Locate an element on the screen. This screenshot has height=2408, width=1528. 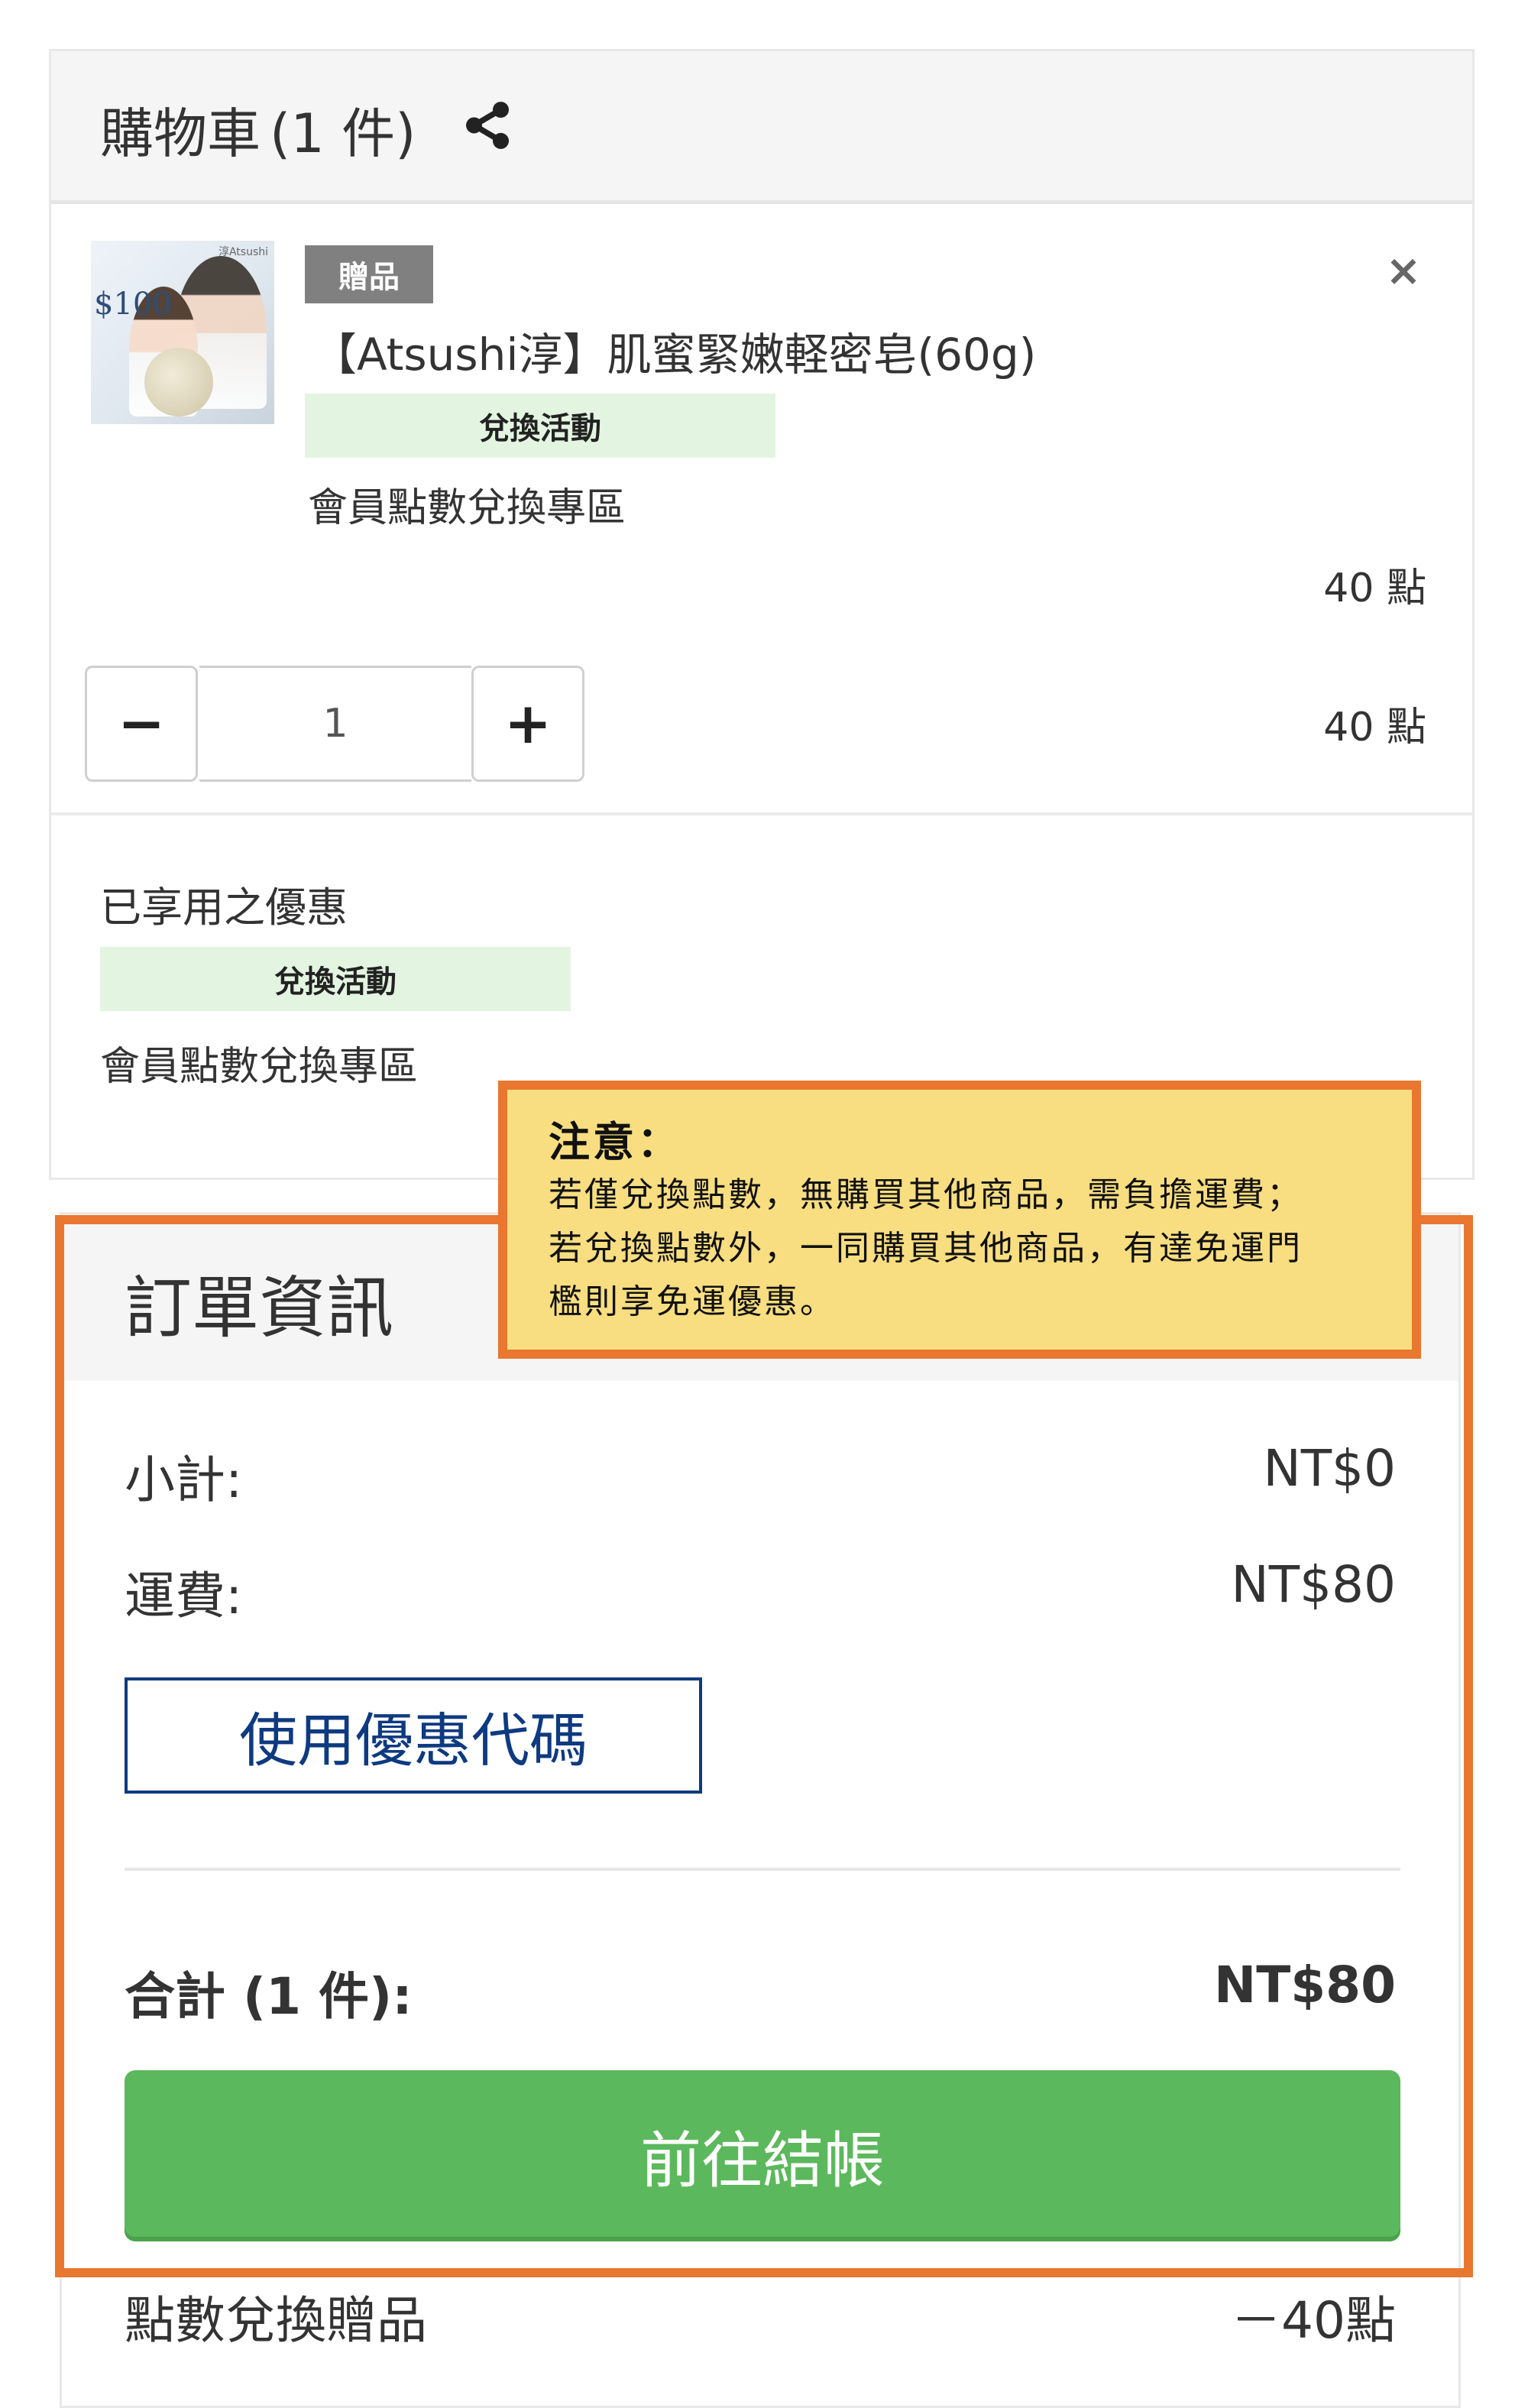
unit-points: 40 點 is located at coordinates (1374, 588).